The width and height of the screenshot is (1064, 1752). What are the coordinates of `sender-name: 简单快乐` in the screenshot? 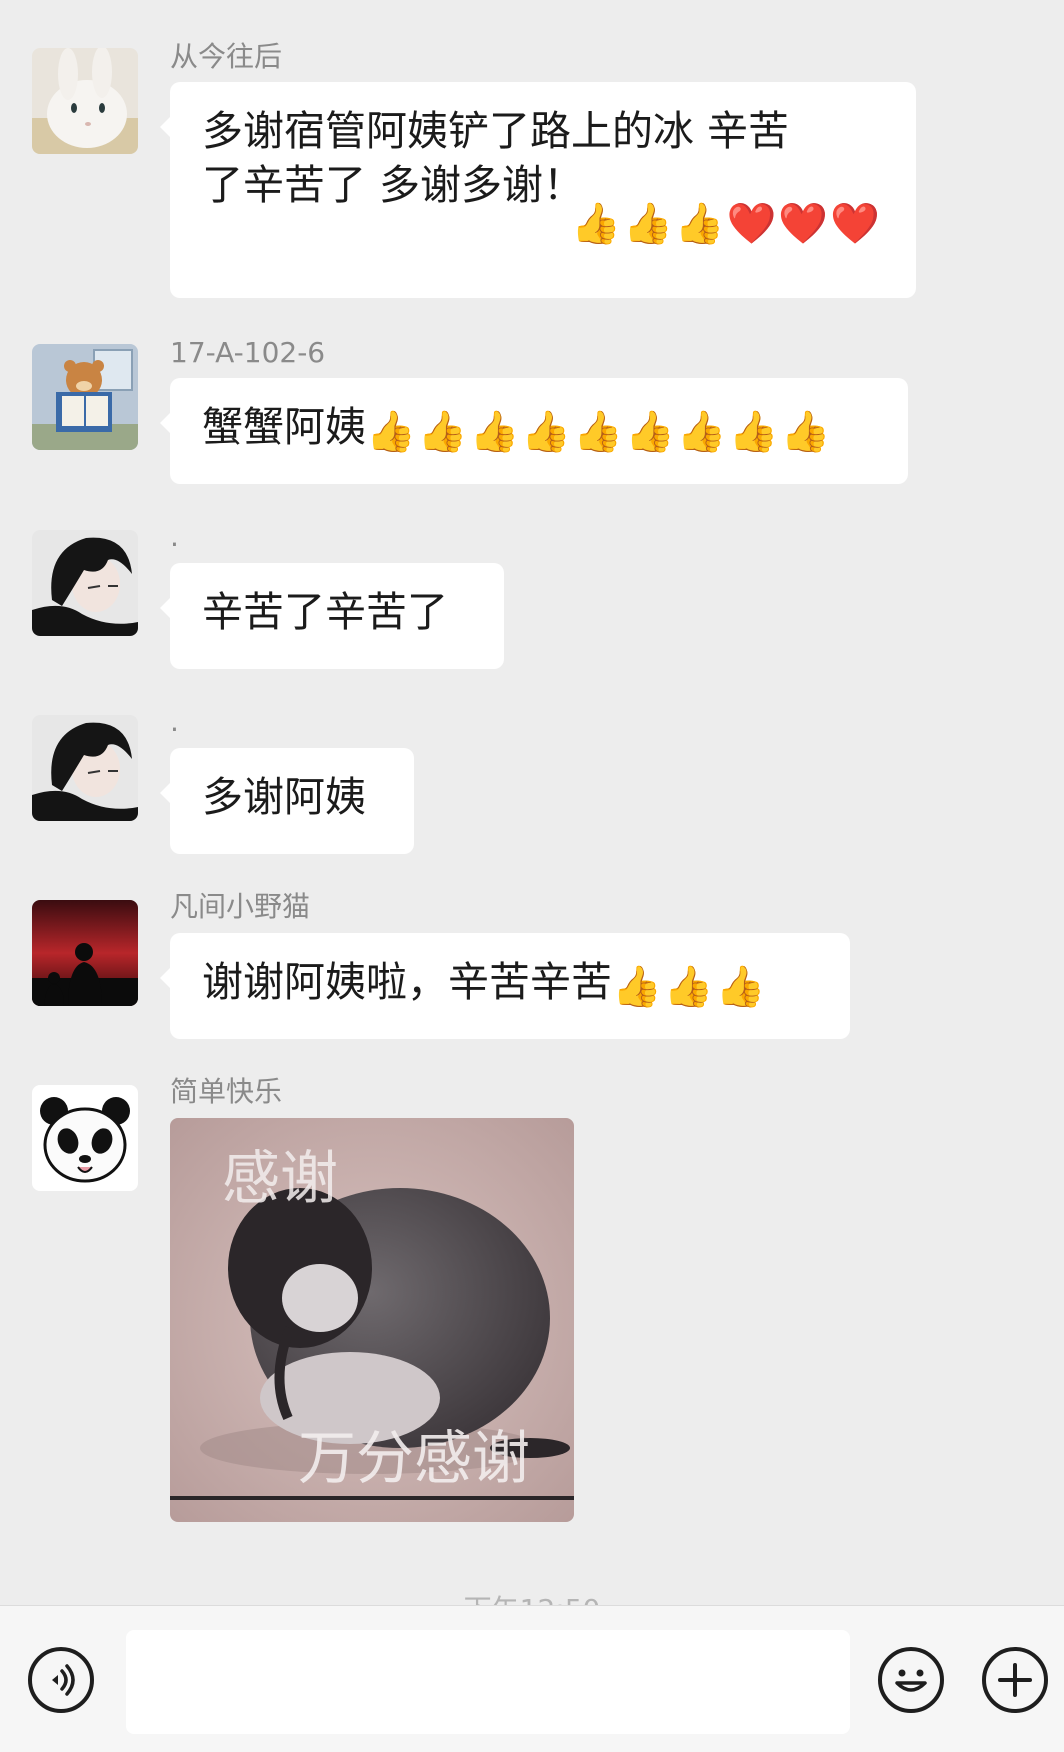 It's located at (226, 1091).